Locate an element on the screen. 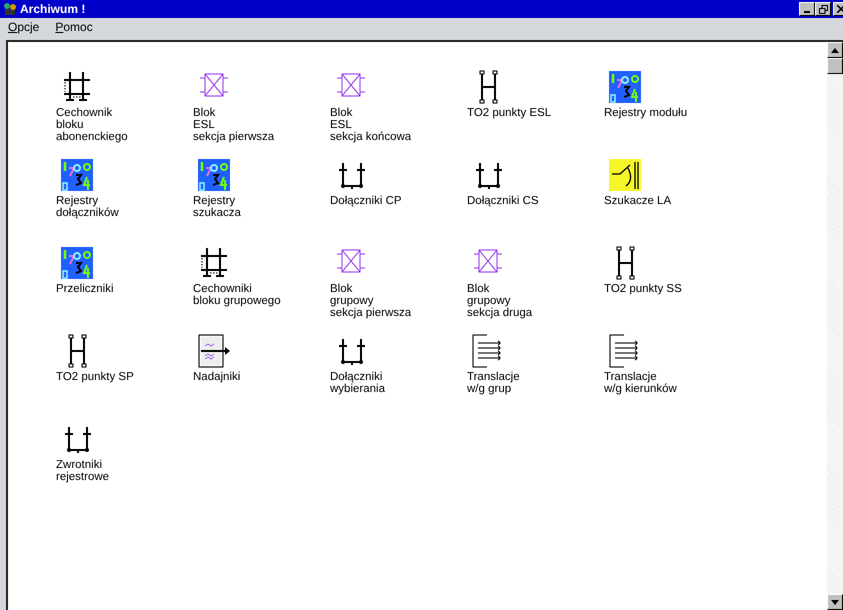 This screenshot has width=843, height=610. item-label: Dołączniki CS is located at coordinates (503, 201).